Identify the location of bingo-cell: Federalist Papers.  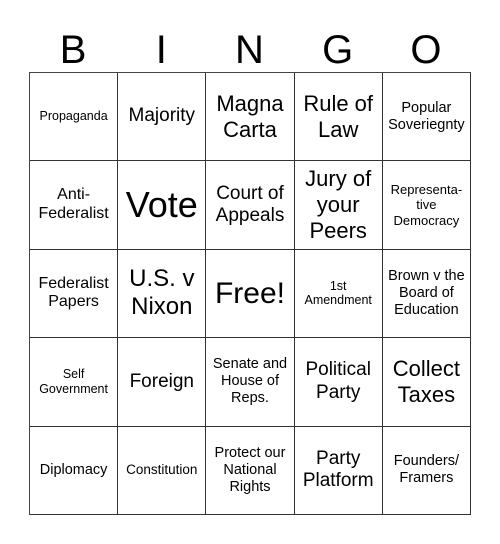
(74, 294).